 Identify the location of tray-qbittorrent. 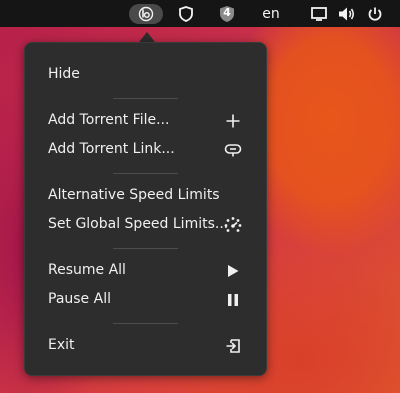
(146, 13).